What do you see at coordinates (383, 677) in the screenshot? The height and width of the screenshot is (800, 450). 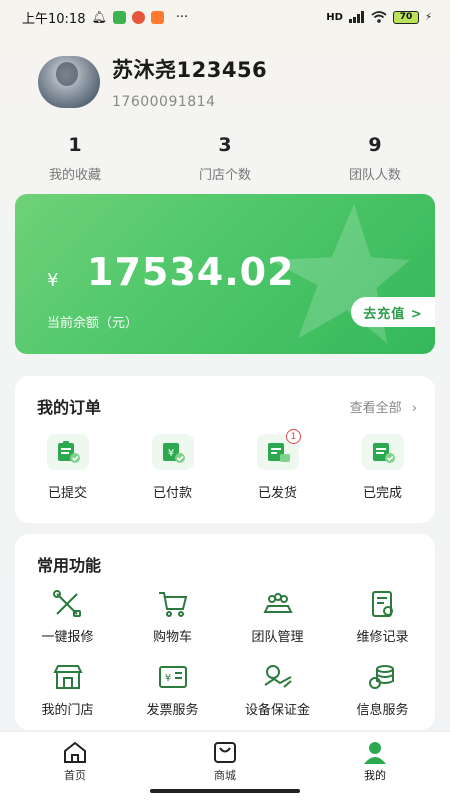 I see `info-service-icon` at bounding box center [383, 677].